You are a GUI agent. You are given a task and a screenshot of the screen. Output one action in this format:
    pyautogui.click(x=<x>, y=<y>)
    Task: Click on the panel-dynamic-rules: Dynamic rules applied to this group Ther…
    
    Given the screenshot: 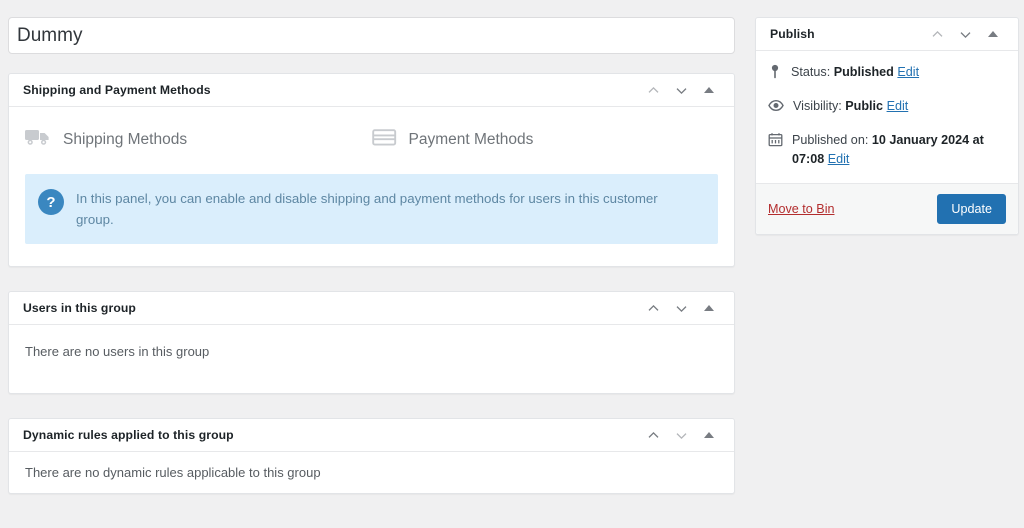 What is the action you would take?
    pyautogui.click(x=371, y=456)
    